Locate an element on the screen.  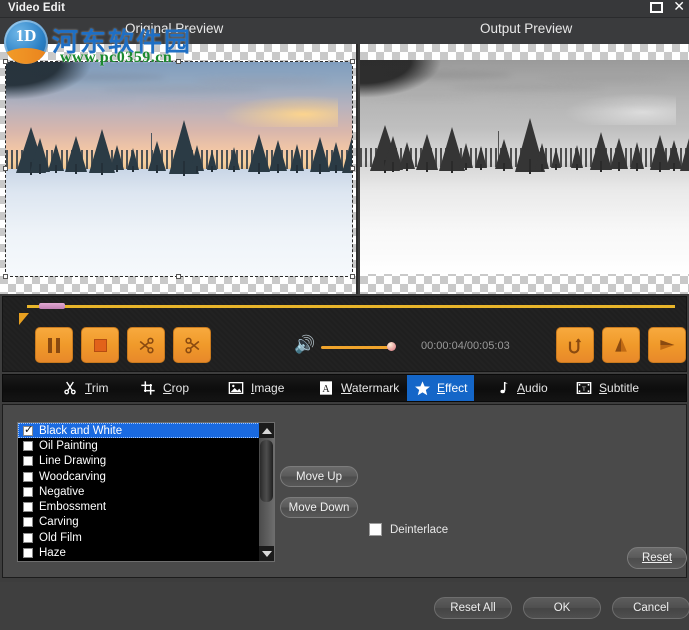
effect-list-item: Negative is located at coordinates (146, 491).